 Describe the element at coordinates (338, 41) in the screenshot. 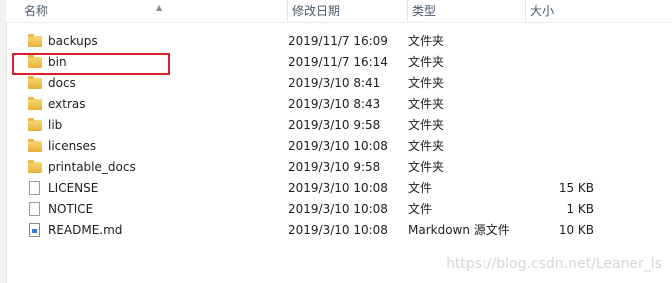

I see `file-date: 2019/11/7 16:09` at that location.